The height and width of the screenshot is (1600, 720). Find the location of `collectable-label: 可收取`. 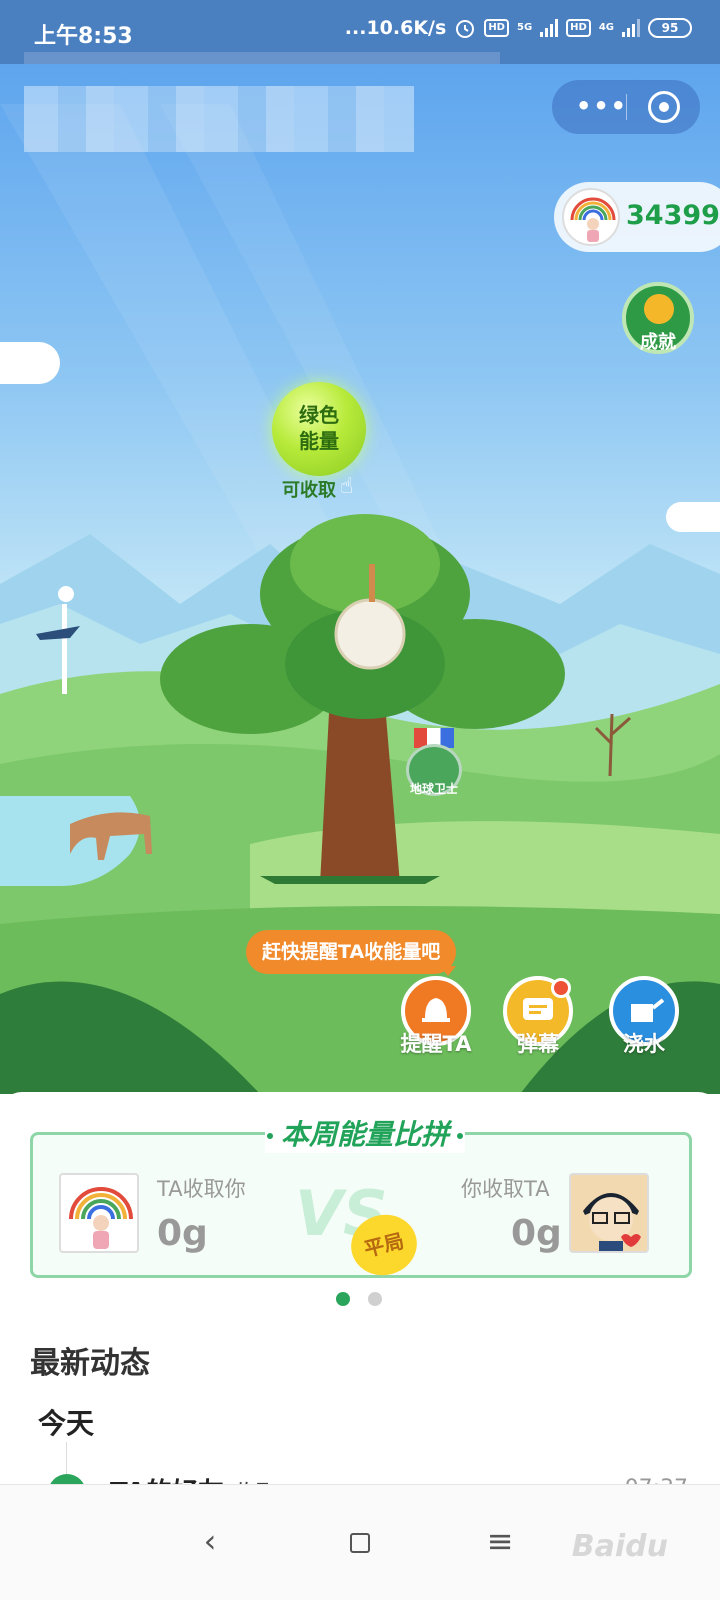

collectable-label: 可收取 is located at coordinates (309, 490).